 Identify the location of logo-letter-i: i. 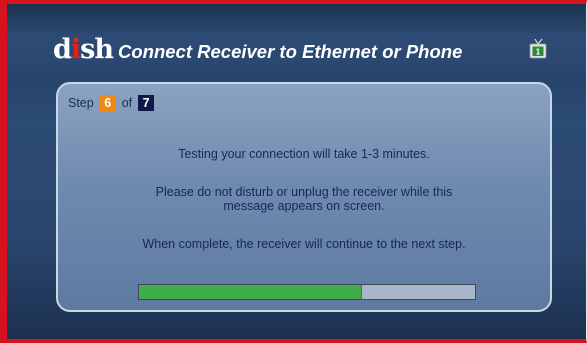
(75, 49).